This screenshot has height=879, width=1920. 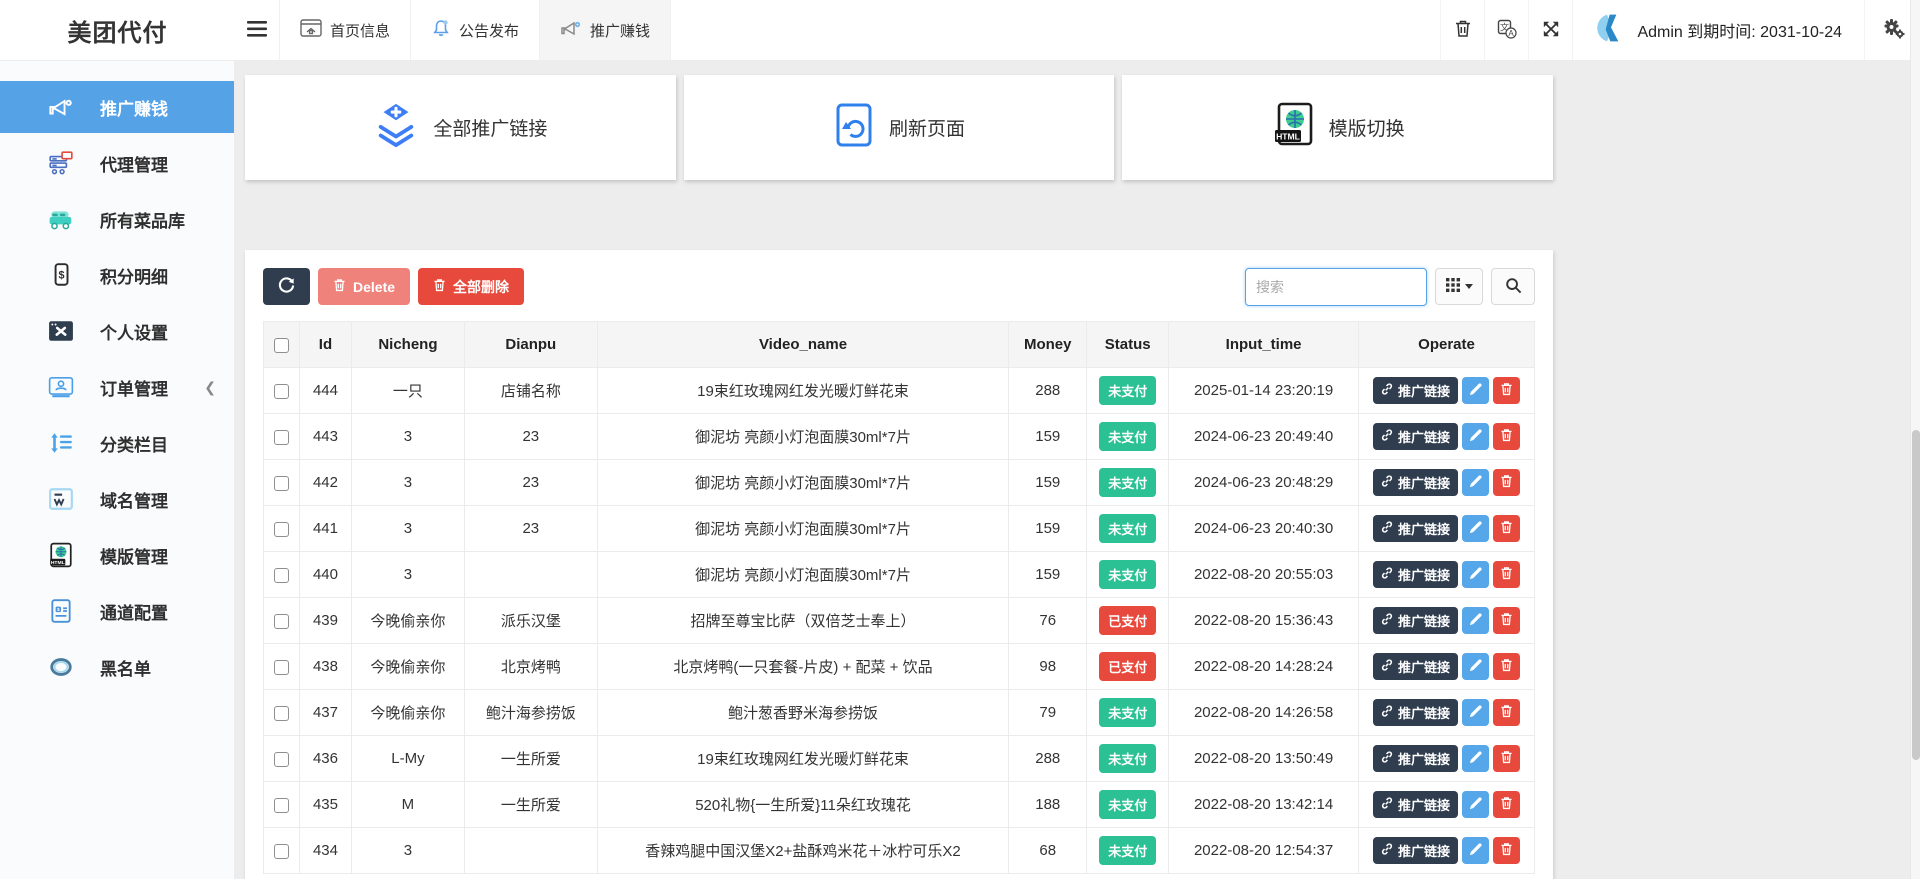 I want to click on cell-nicheng: 今晚偷亲你, so click(x=407, y=666).